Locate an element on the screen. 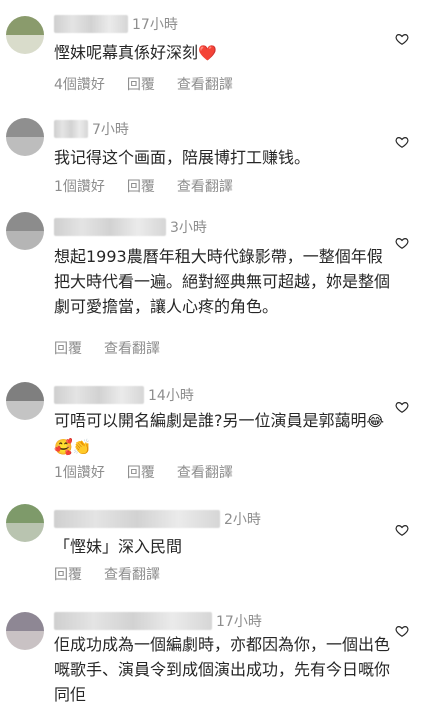  comment-item: 17小時 慳妹呢幕真係好深刻❤️ 4個讚好 回覆 查看翻譯 is located at coordinates (216, 50).